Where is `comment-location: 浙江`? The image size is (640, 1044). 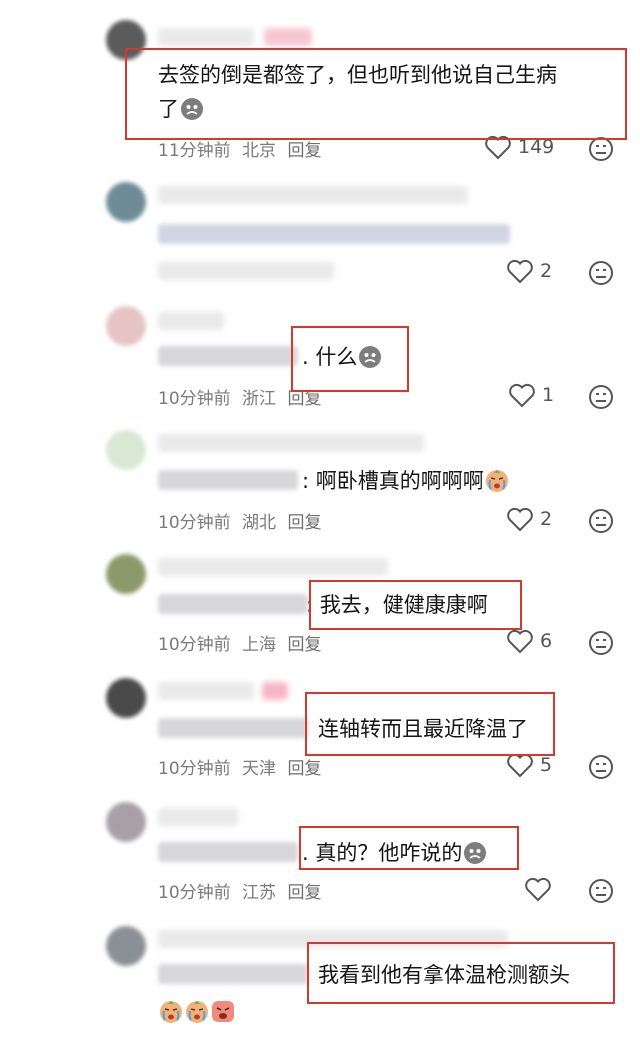
comment-location: 浙江 is located at coordinates (259, 399).